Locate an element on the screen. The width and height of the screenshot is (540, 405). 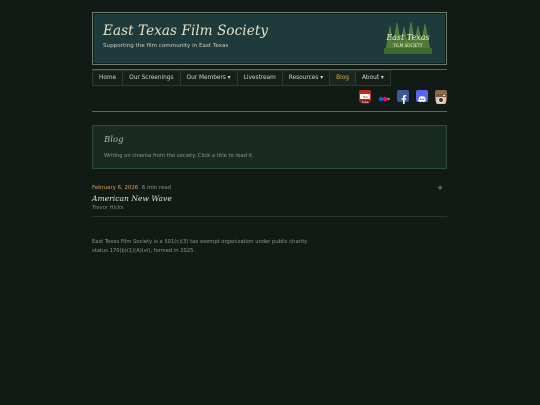
nav-item-livestream: Livestream is located at coordinates (260, 78).